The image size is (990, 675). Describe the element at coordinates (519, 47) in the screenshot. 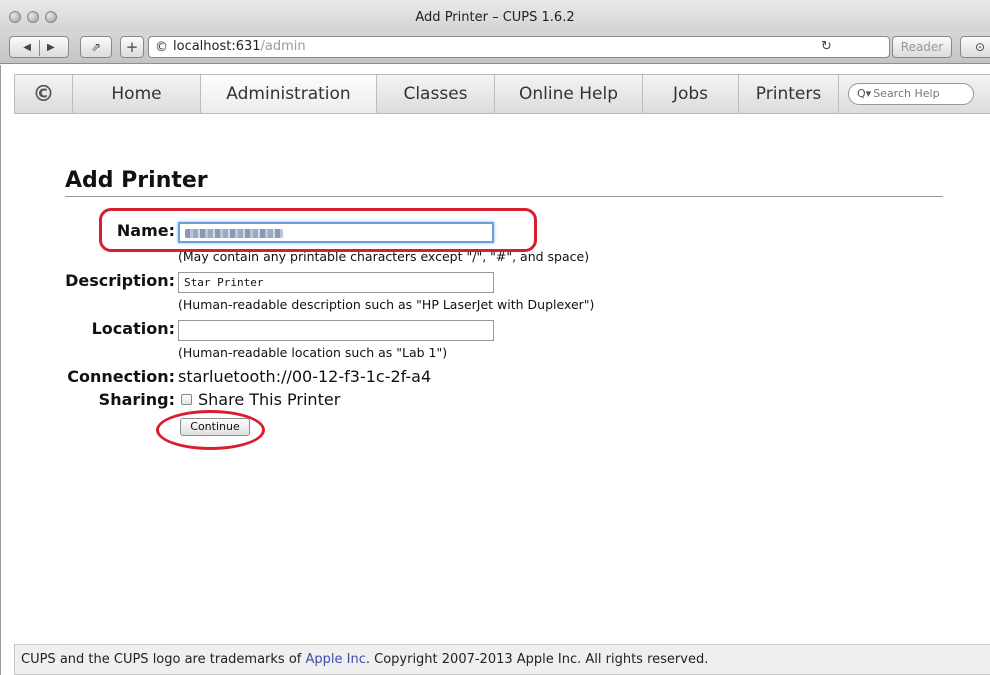

I see `address-bar: © localhost:631/admin ↻` at that location.